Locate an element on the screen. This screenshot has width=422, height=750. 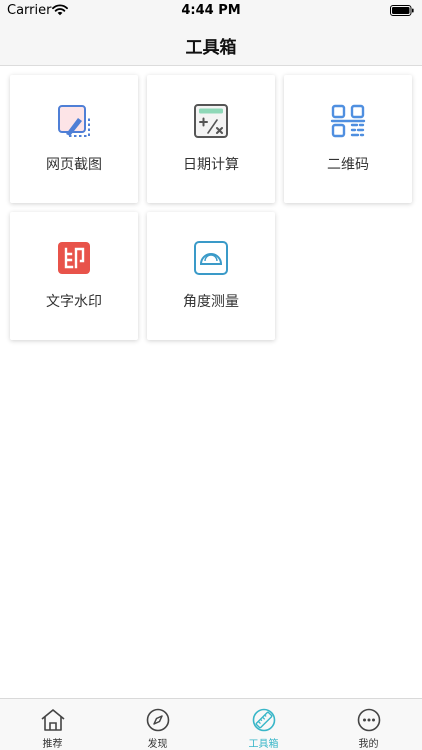
tool-angle-measurement: 角度测量 is located at coordinates (211, 276).